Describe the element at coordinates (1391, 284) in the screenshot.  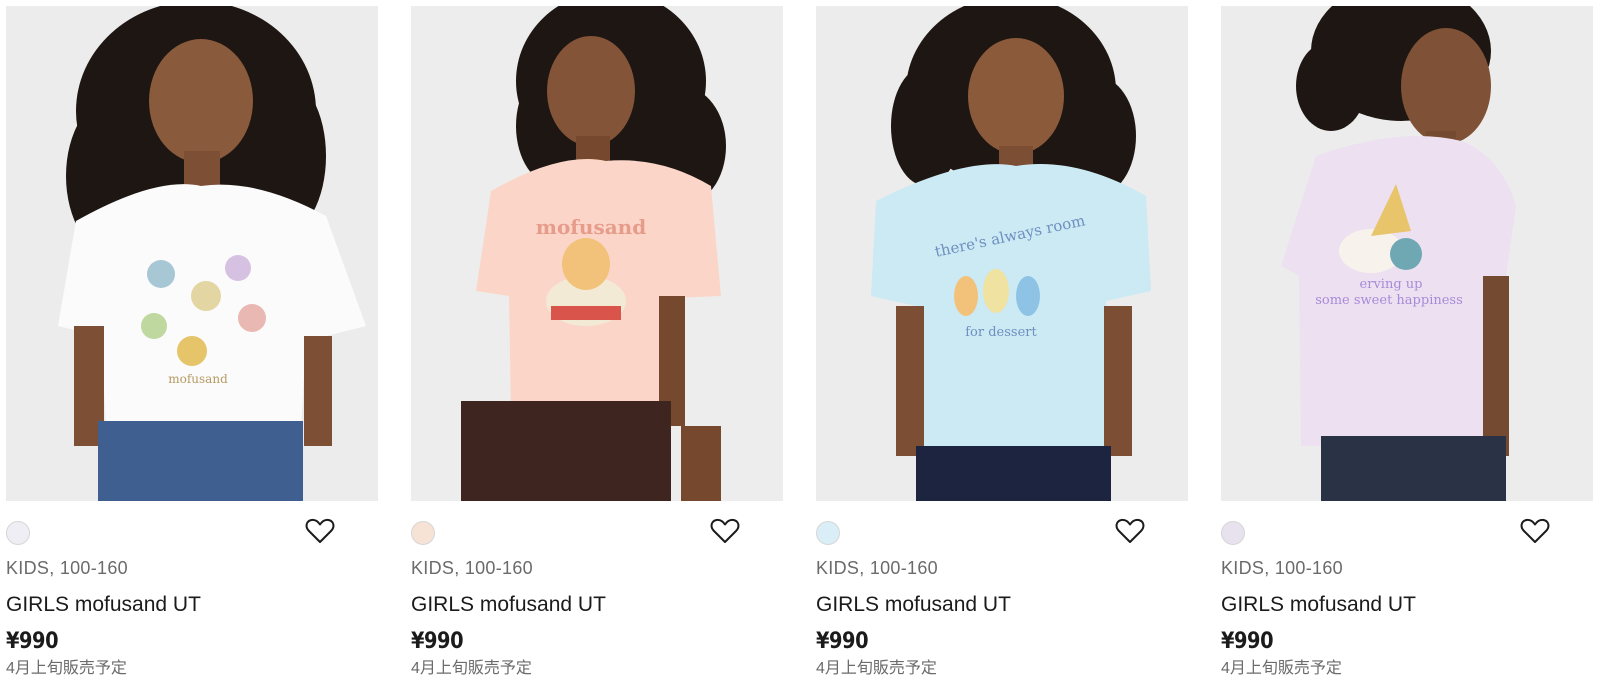
I see `shirt-print-text: erving up` at that location.